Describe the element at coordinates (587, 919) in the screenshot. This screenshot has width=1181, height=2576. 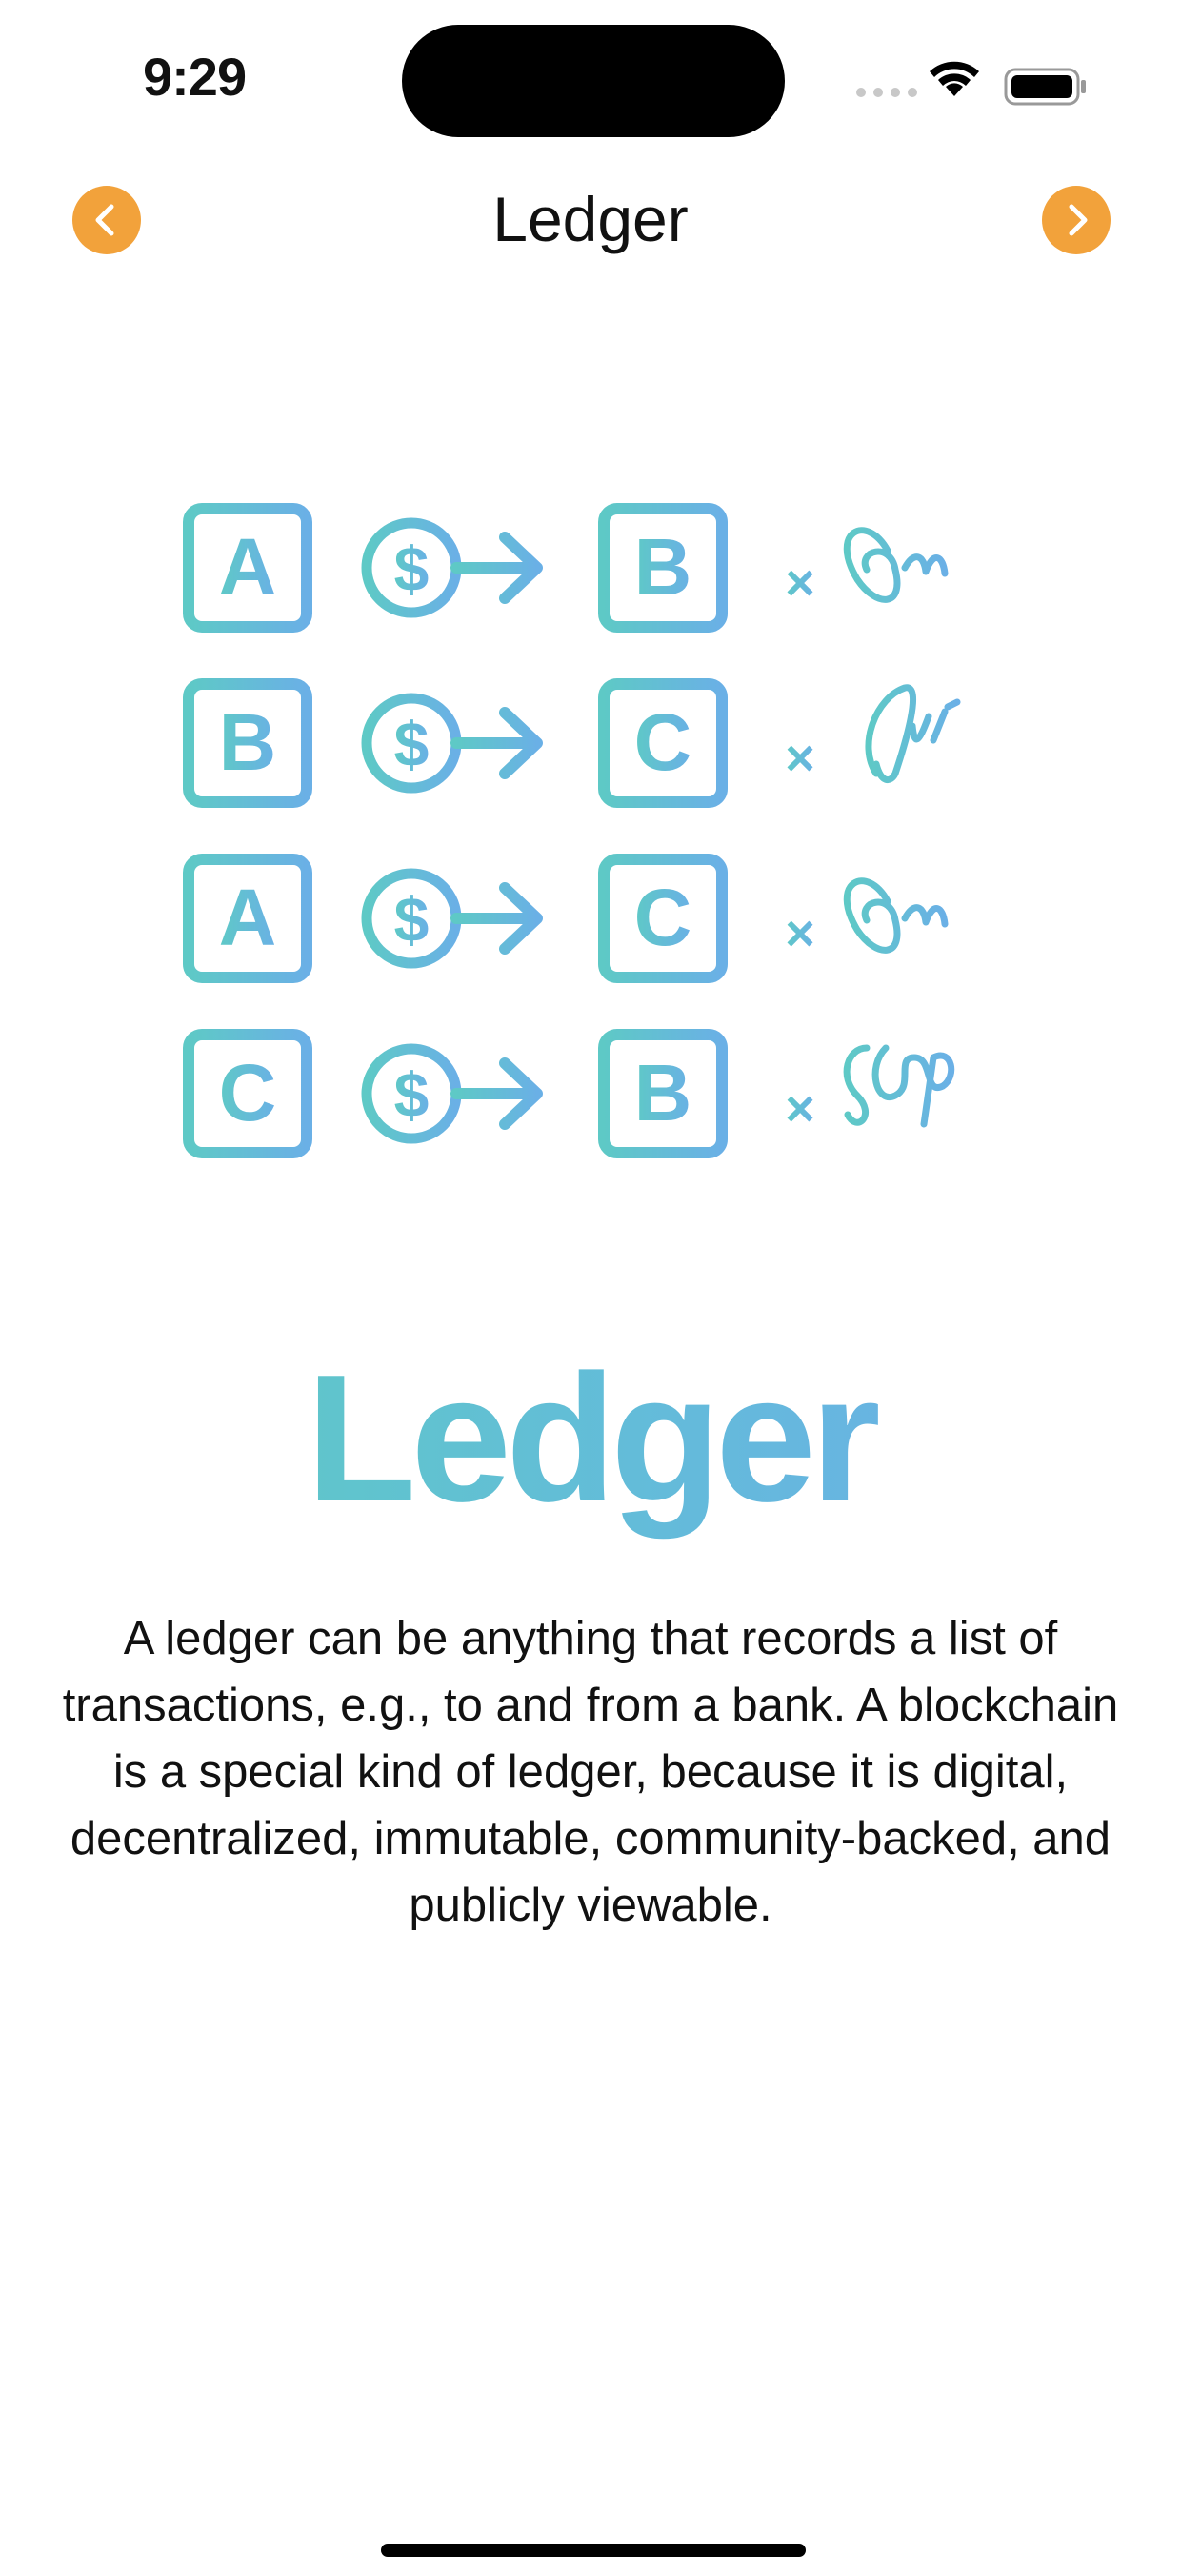
I see `transaction-row: A $ C ×` at that location.